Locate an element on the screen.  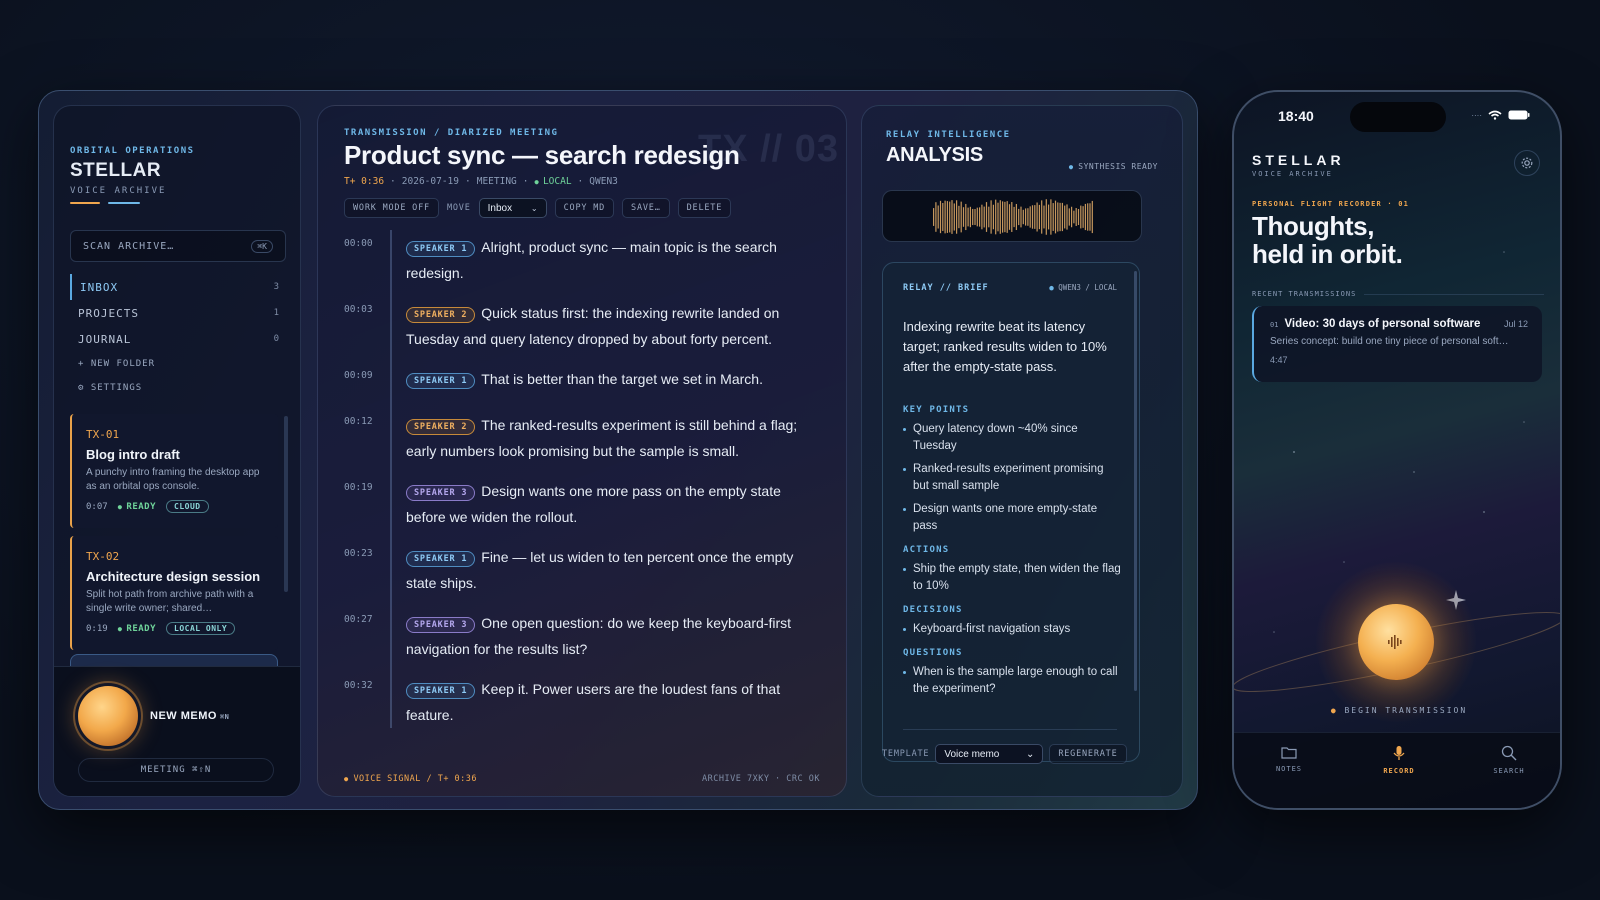
meeting-button: MEETING ⌘⇧N is located at coordinates (176, 770).